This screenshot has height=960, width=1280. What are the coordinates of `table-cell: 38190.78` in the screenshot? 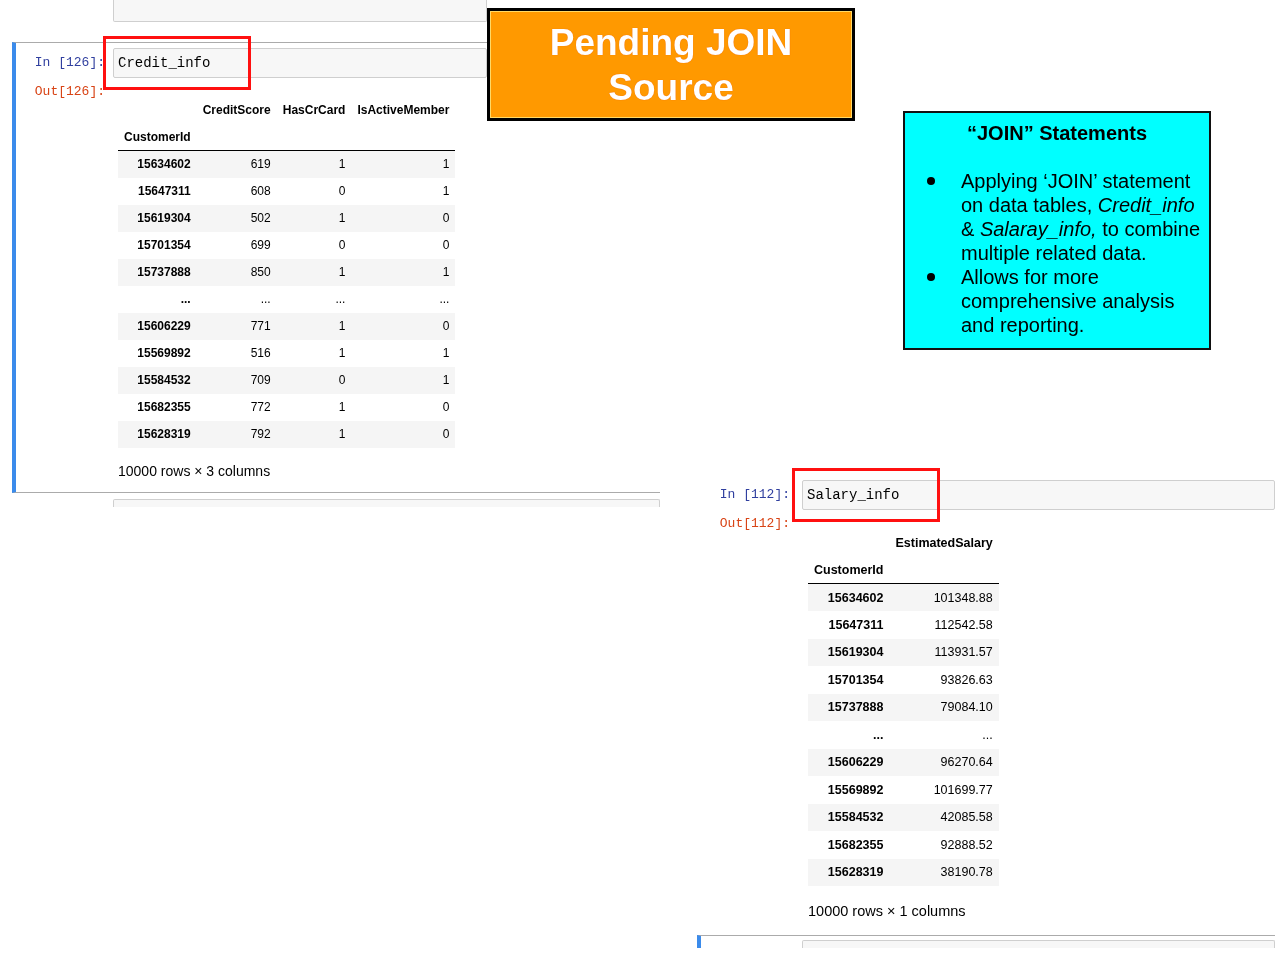 It's located at (944, 872).